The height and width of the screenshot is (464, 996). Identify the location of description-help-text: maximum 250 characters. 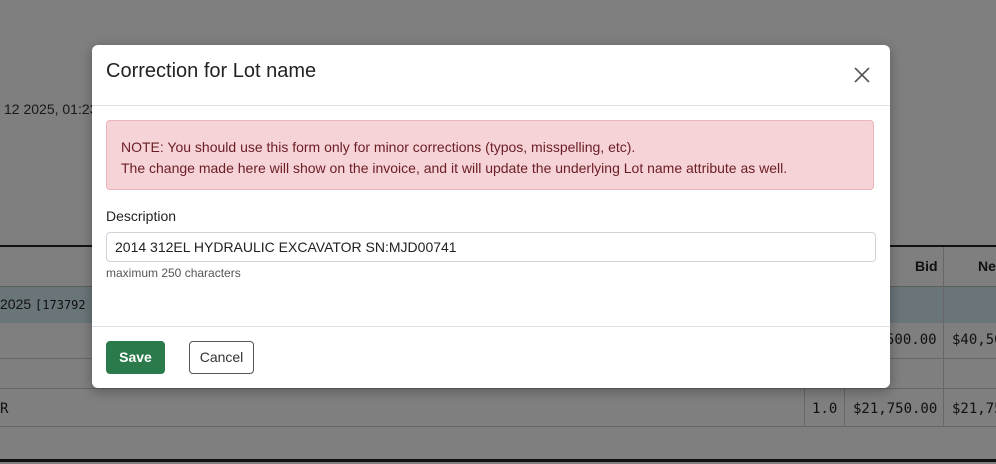
(173, 273).